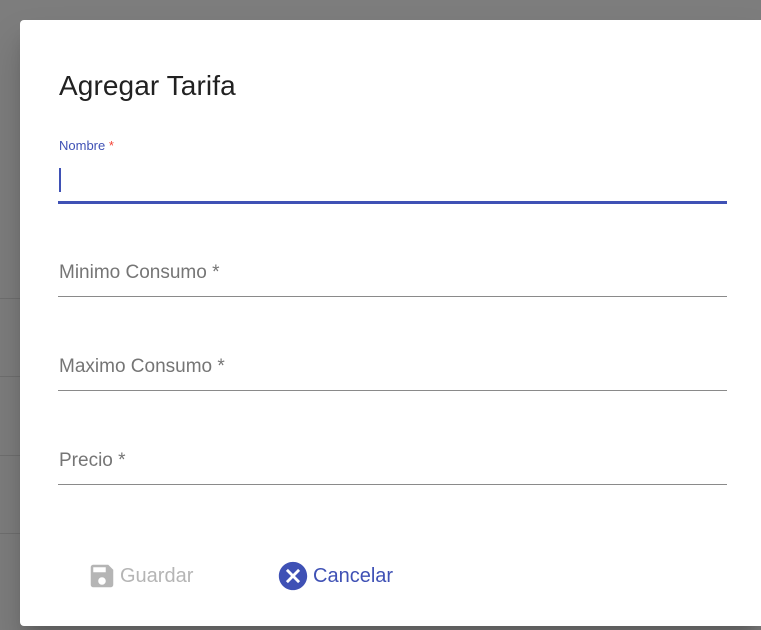 This screenshot has height=630, width=761. Describe the element at coordinates (293, 576) in the screenshot. I see `cancel-circle-icon` at that location.